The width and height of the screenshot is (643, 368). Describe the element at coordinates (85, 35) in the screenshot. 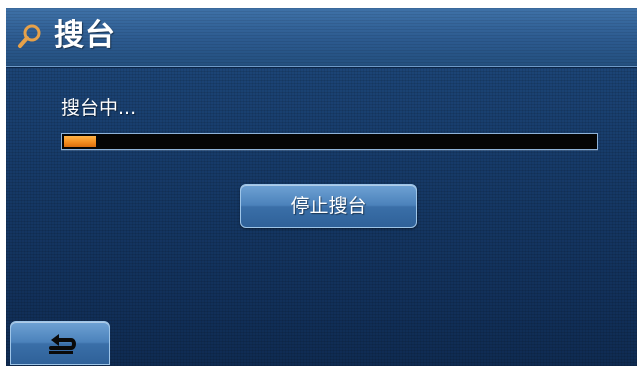

I see `page-title: 搜台` at that location.